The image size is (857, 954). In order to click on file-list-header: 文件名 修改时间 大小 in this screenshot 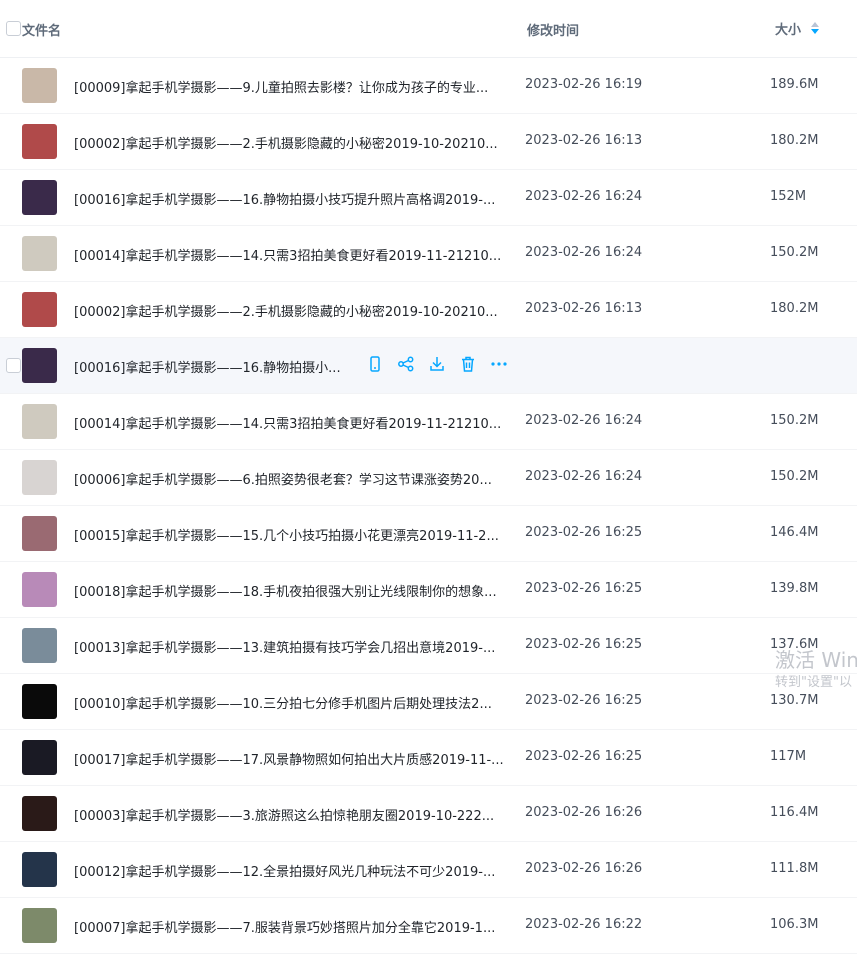, I will do `click(428, 29)`.